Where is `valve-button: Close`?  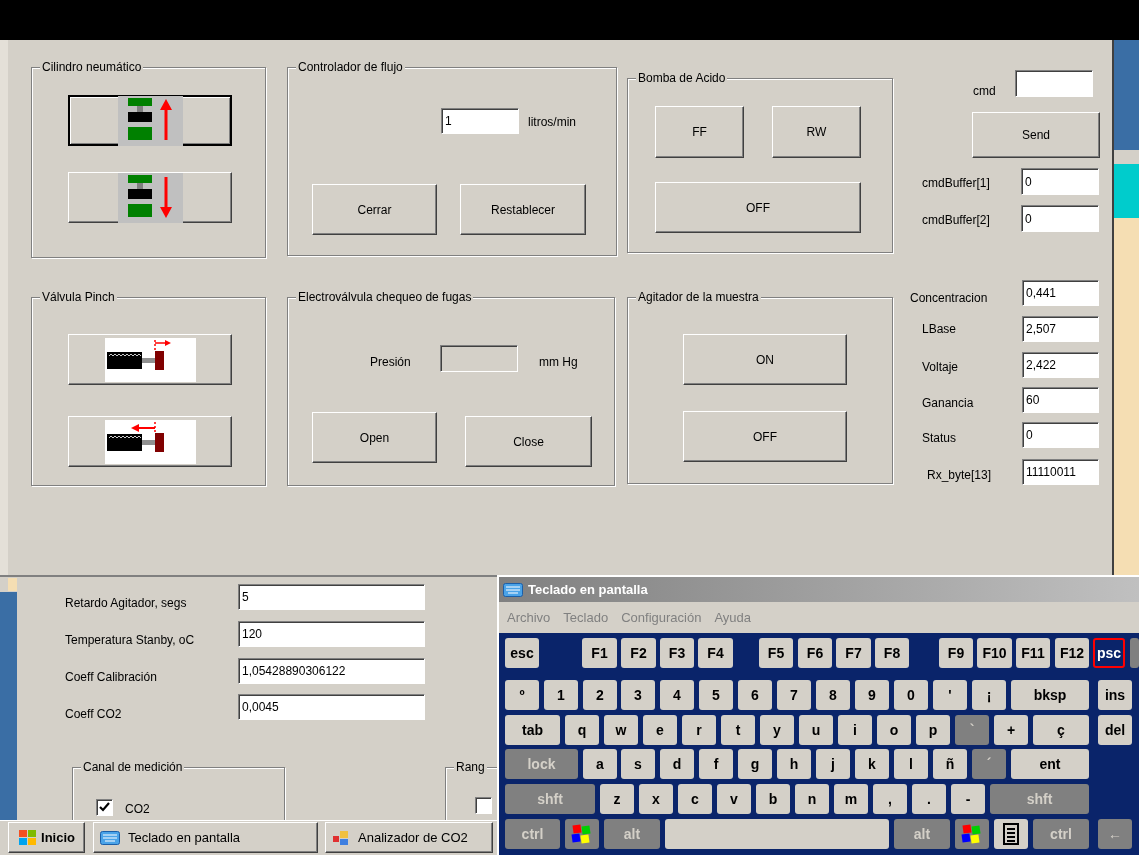 valve-button: Close is located at coordinates (528, 441).